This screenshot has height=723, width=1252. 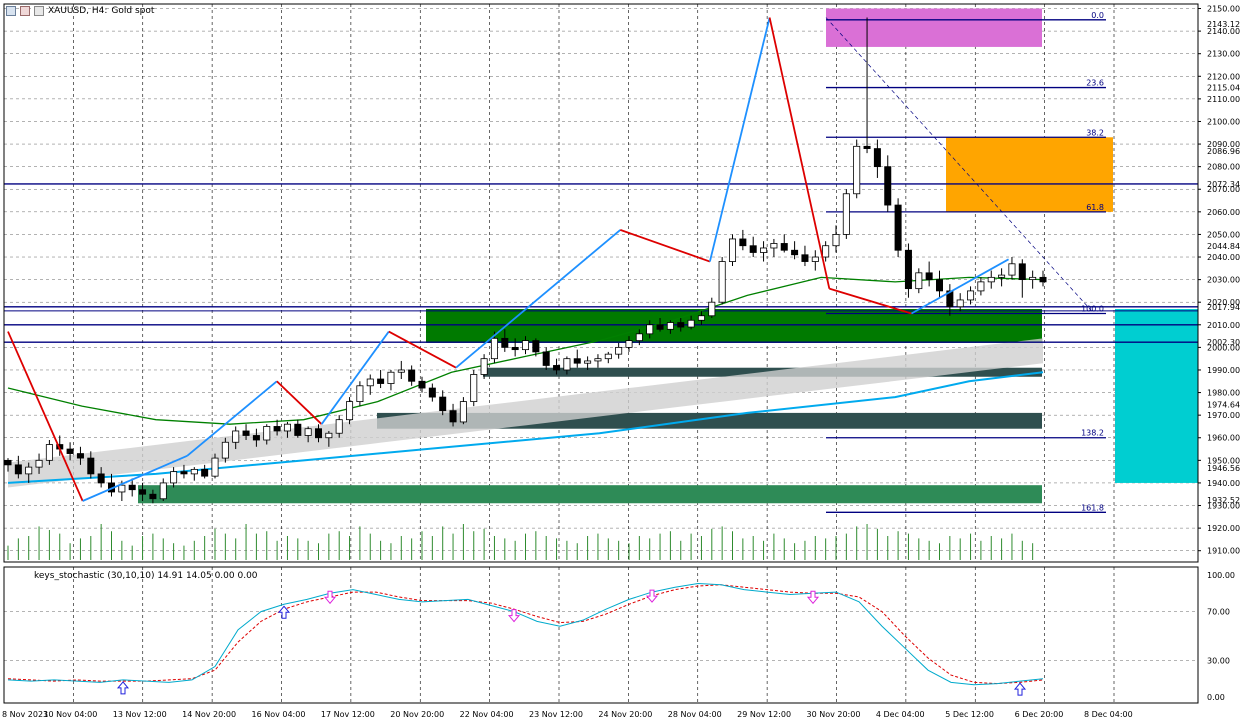 I want to click on price-label: 2044.84, so click(x=1223, y=246).